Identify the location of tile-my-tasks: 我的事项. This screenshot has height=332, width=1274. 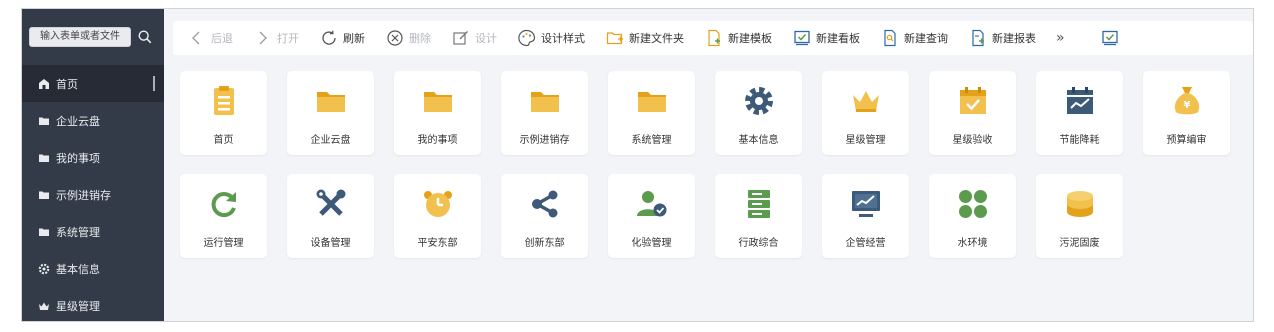
(437, 113).